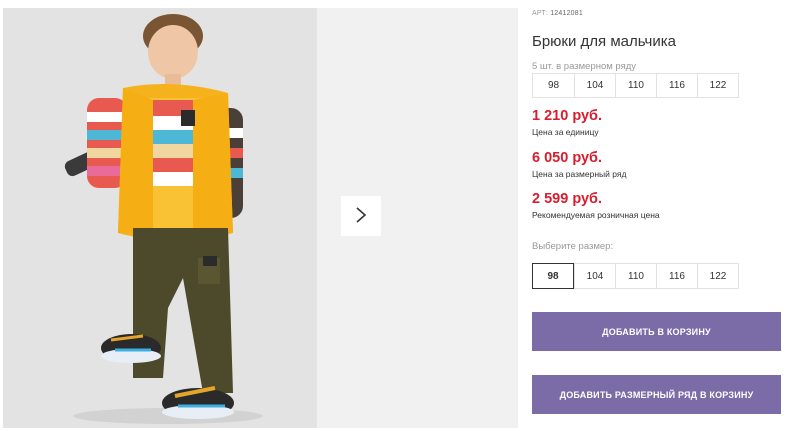  What do you see at coordinates (584, 66) in the screenshot?
I see `size-row-caption: 5 шт. в размерном ряду` at bounding box center [584, 66].